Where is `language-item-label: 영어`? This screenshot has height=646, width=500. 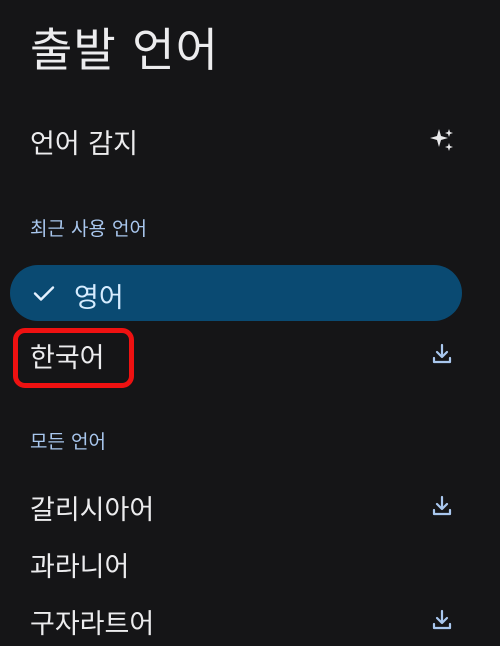
language-item-label: 영어 is located at coordinates (99, 298).